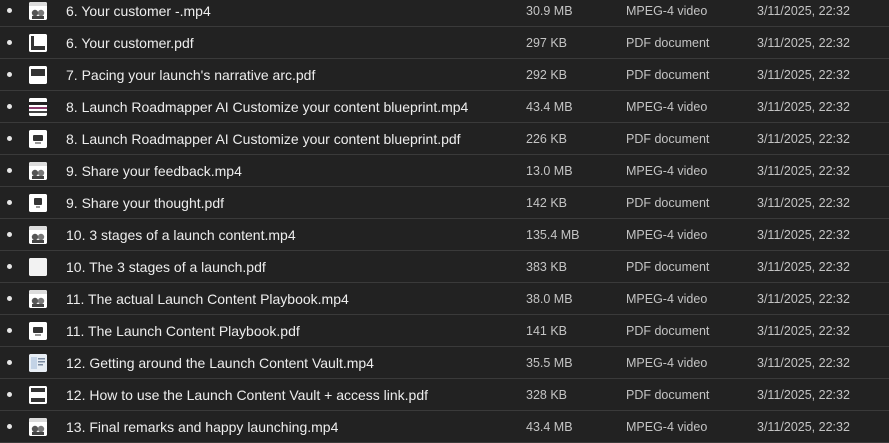 This screenshot has width=889, height=443. Describe the element at coordinates (145, 203) in the screenshot. I see `file-name: 9. Share your thought.pdf` at that location.